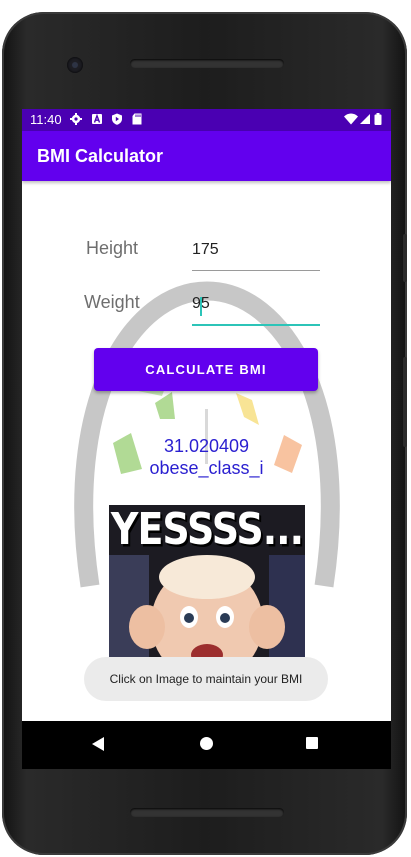 Image resolution: width=411 pixels, height=857 pixels. What do you see at coordinates (206, 446) in the screenshot?
I see `bmi-value: 31.020409` at bounding box center [206, 446].